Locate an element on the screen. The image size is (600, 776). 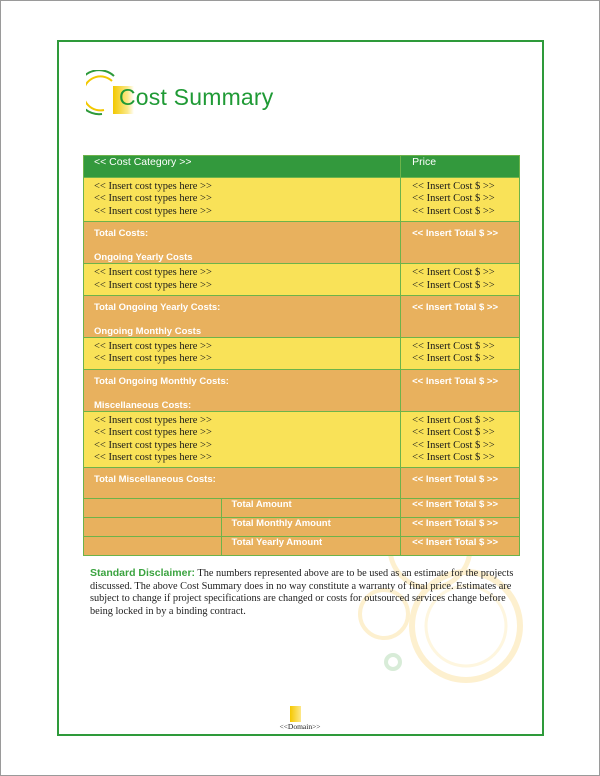
summary-label: Total Monthly Amount is located at coordinates (311, 527).